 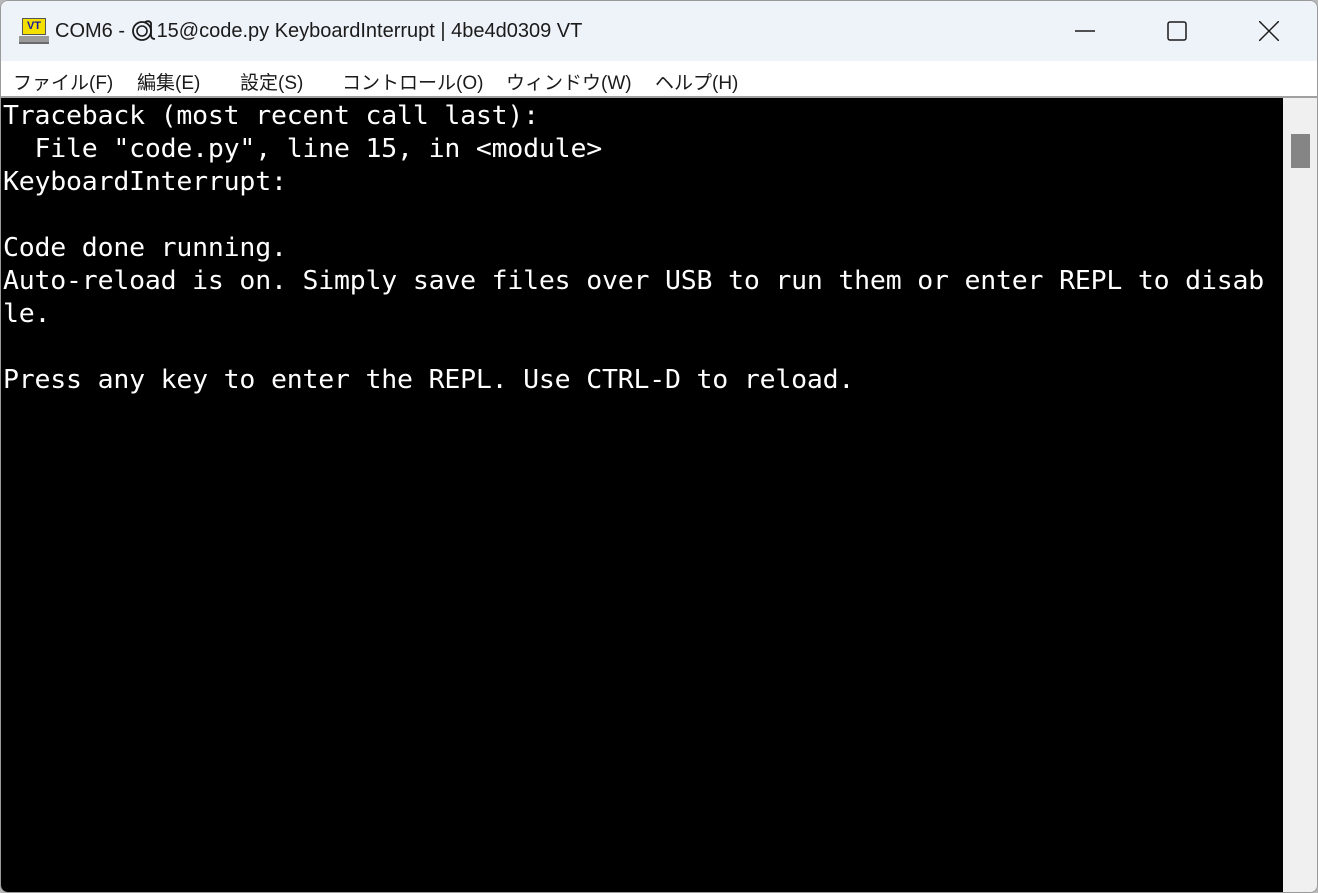 What do you see at coordinates (145, 248) in the screenshot?
I see `terminal-line: Code done running.` at bounding box center [145, 248].